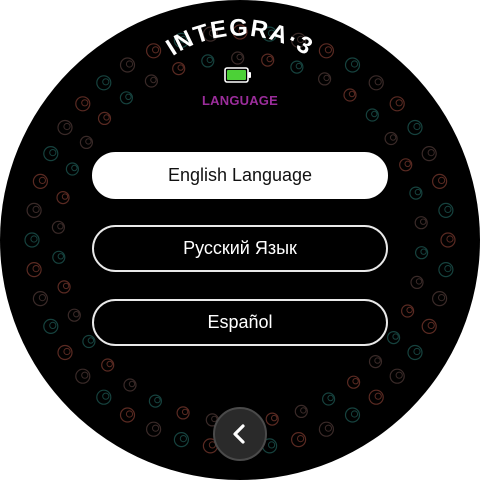  I want to click on language-option-spanish: Español, so click(240, 322).